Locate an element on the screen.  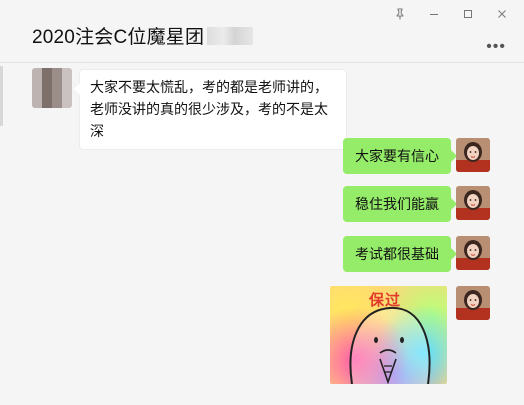
sticker-message: 保过 is located at coordinates (388, 335).